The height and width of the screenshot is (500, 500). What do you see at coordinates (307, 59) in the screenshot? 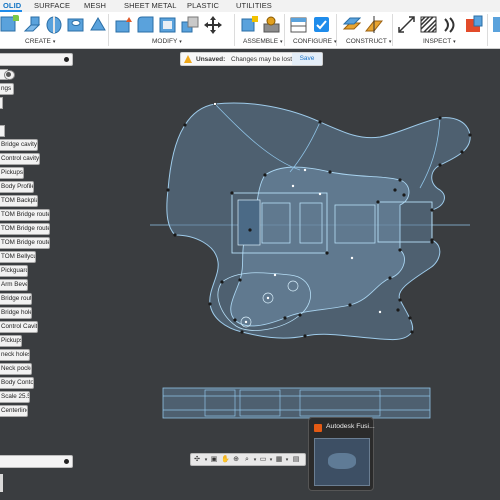
I see `save-button: Save` at bounding box center [307, 59].